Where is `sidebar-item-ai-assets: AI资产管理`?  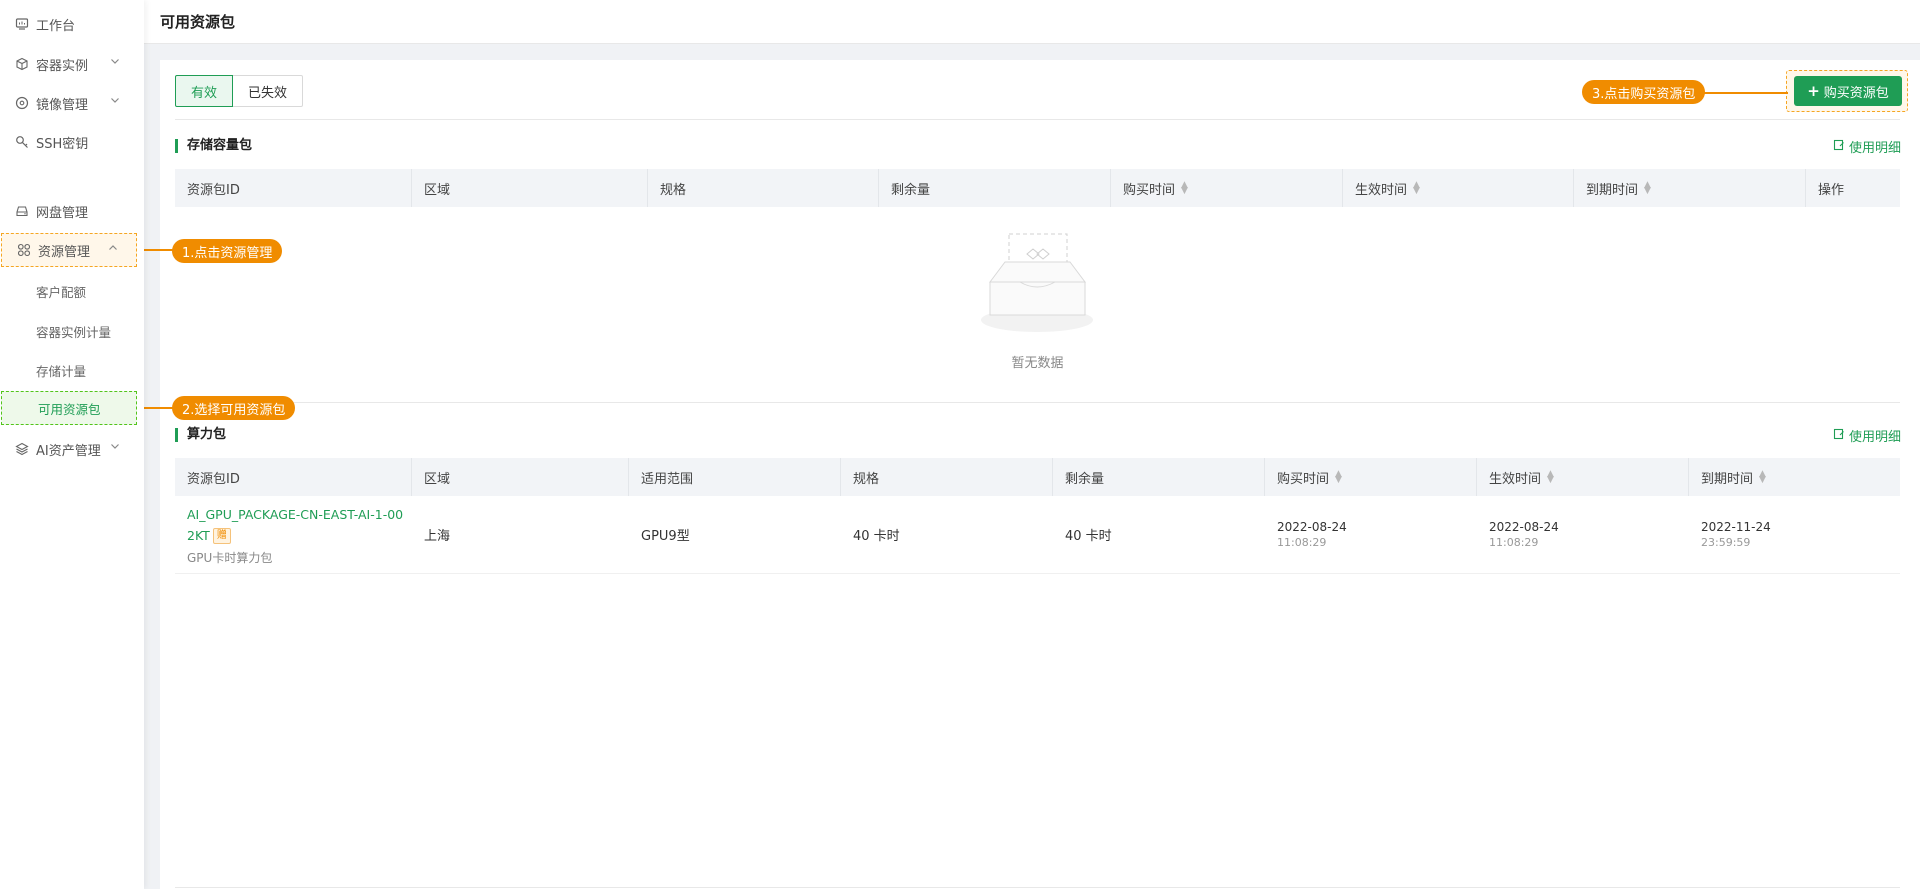 sidebar-item-ai-assets: AI资产管理 is located at coordinates (69, 449).